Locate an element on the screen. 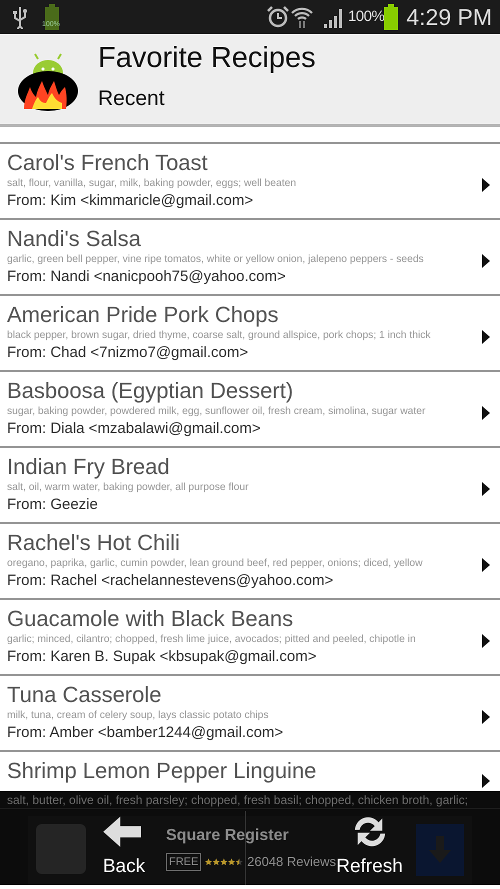 This screenshot has height=889, width=500. ad-title: Square Register is located at coordinates (228, 836).